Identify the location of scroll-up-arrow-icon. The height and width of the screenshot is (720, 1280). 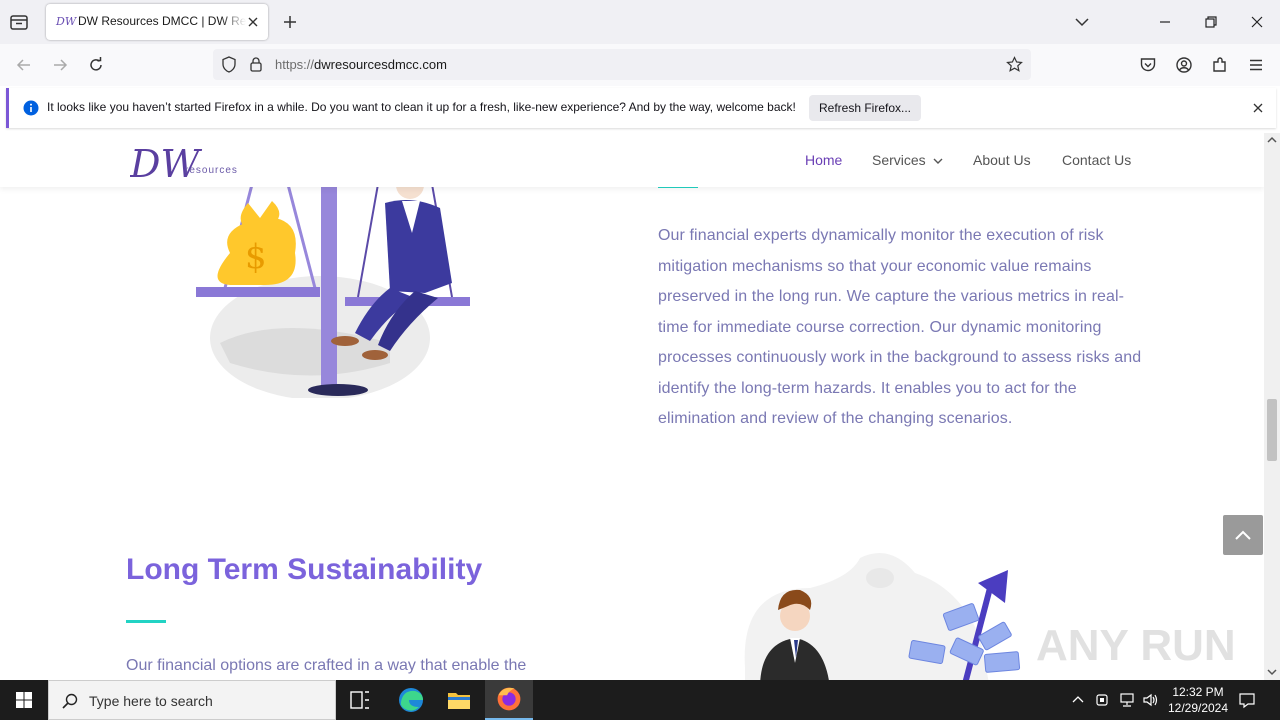
(1272, 140).